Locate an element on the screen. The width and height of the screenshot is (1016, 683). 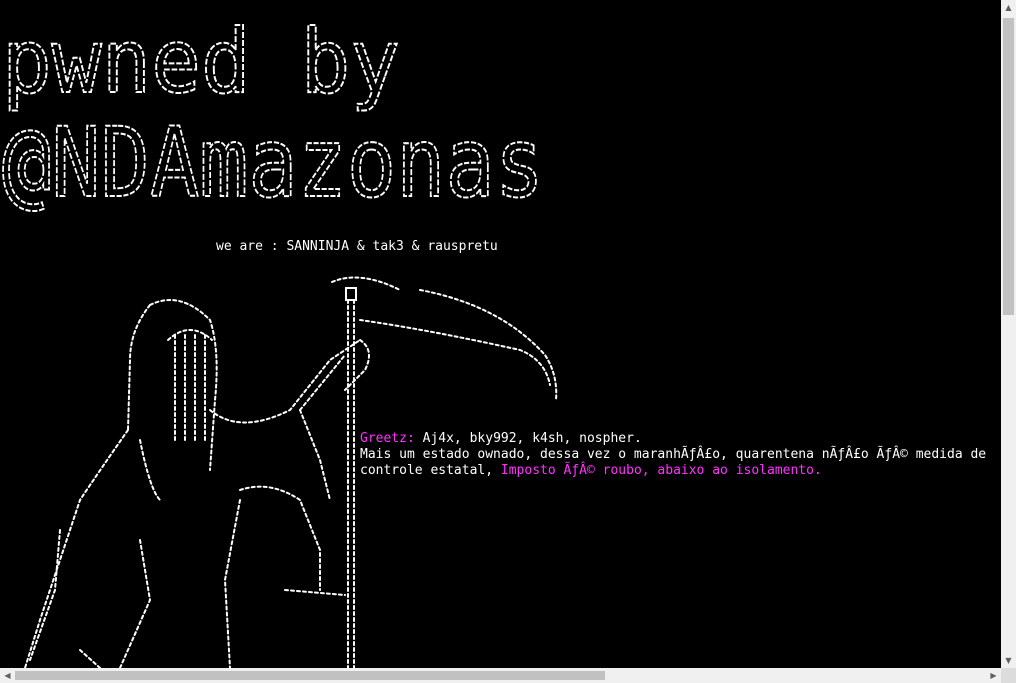
vertical-scrollbar: ▲ ▼ is located at coordinates (1008, 334).